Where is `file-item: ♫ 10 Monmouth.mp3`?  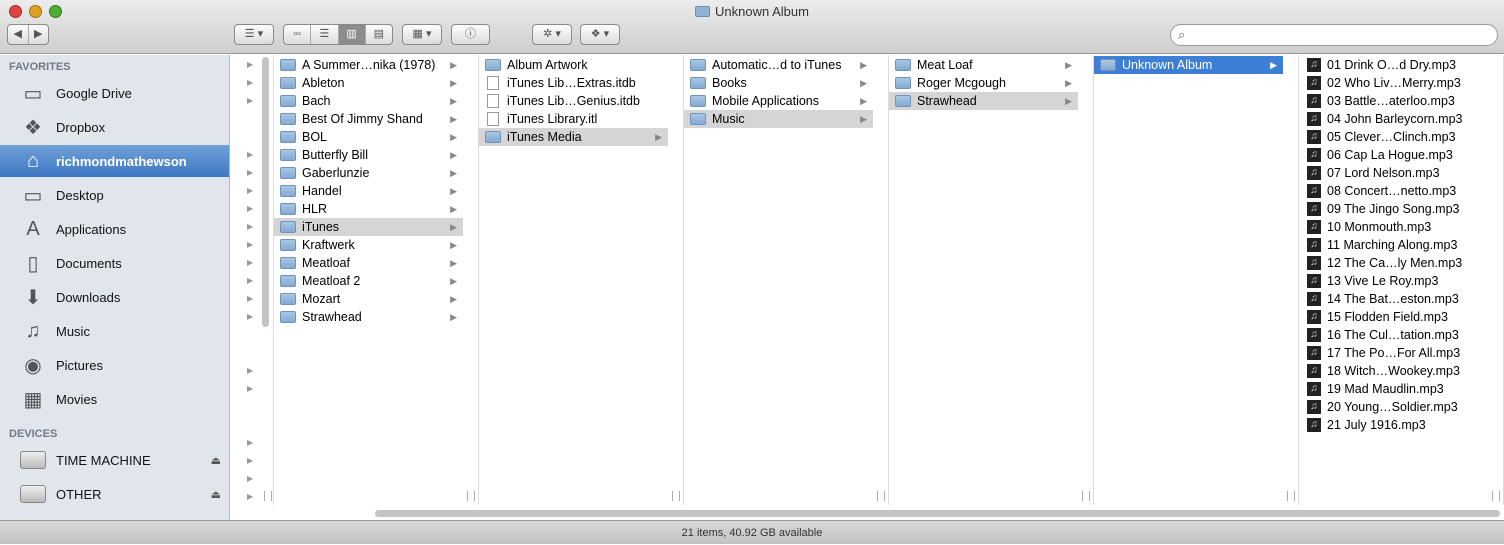
file-item: ♫ 10 Monmouth.mp3 is located at coordinates (1393, 227).